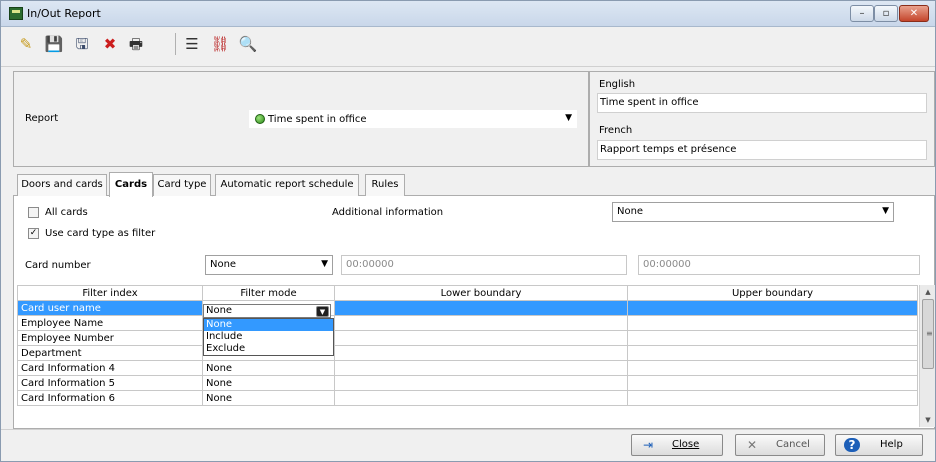 The height and width of the screenshot is (462, 936). Describe the element at coordinates (110, 44) in the screenshot. I see `delete-icon: ✖` at that location.